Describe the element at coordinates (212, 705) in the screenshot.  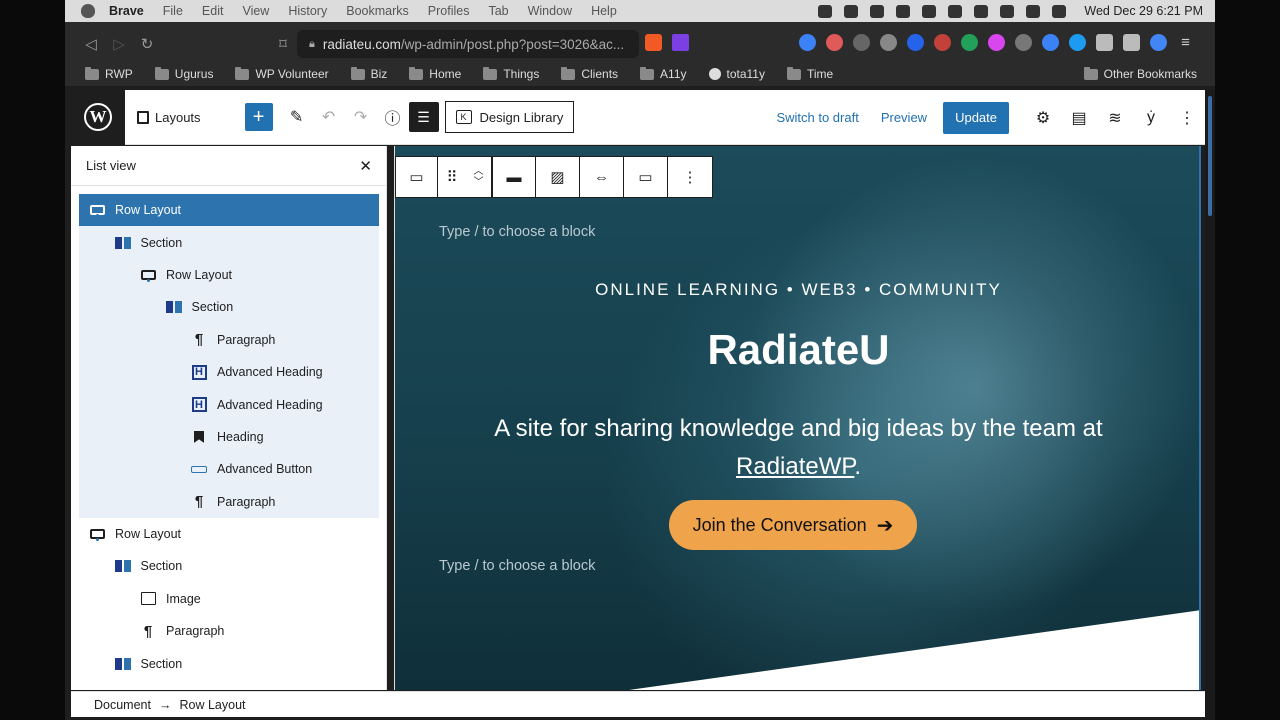
I see `breadcrumb-current: Row Layout` at that location.